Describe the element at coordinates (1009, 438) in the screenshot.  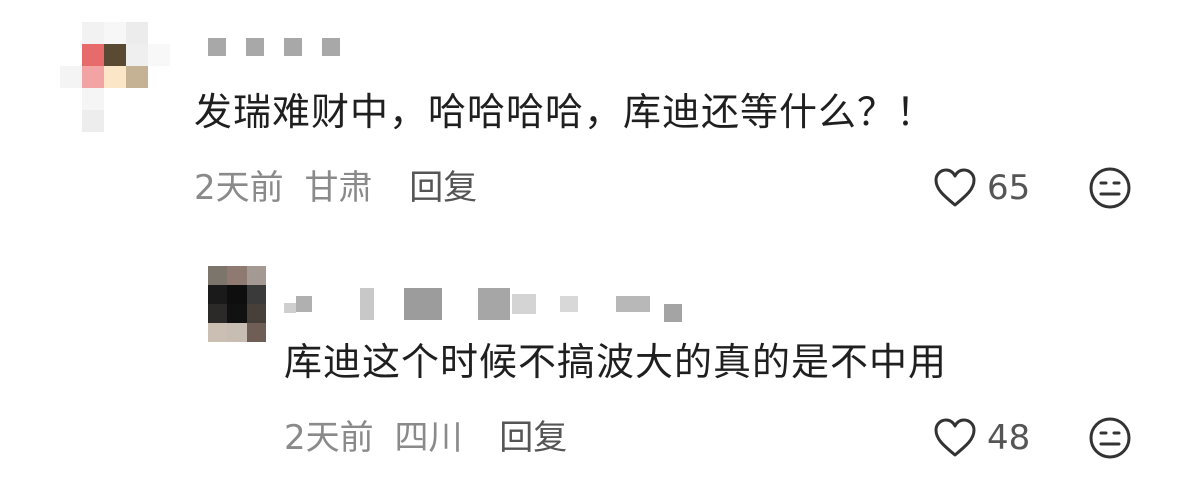
I see `like-count: 48` at that location.